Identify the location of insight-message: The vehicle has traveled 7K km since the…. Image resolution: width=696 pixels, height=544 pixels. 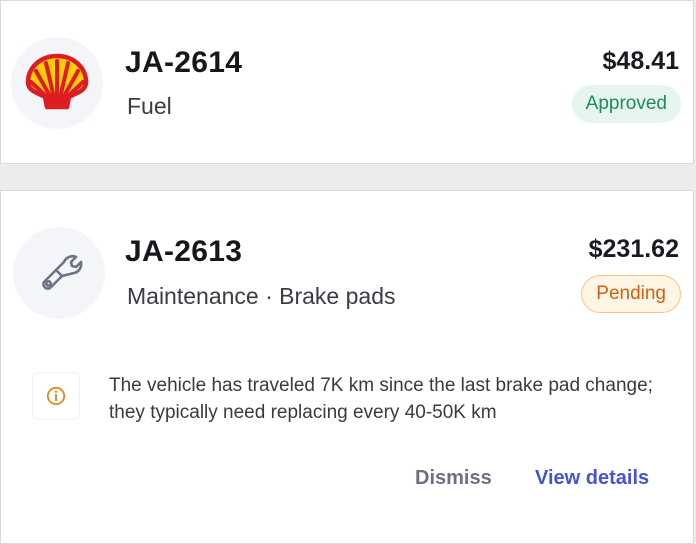
(381, 399).